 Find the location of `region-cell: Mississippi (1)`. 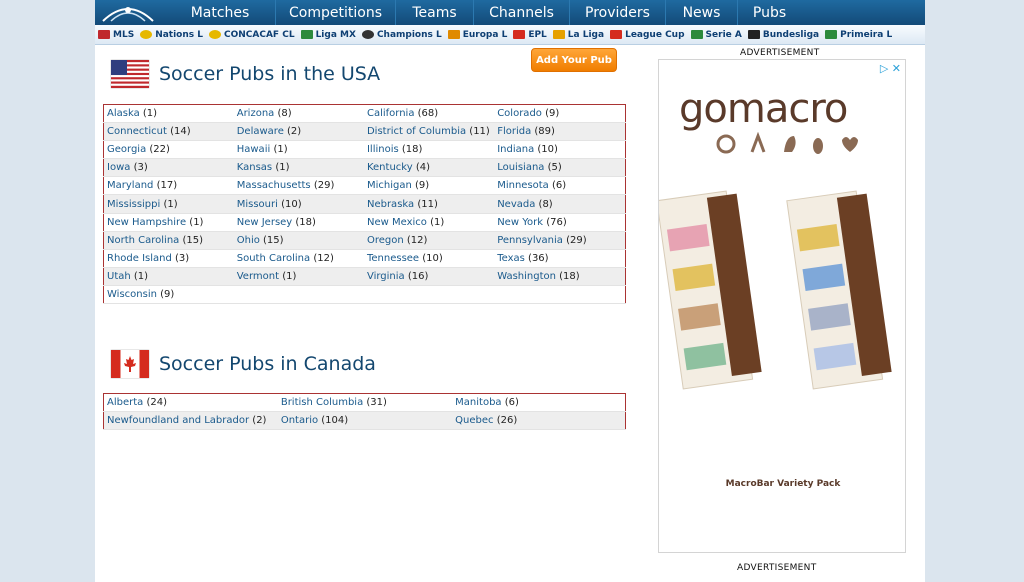

region-cell: Mississippi (1) is located at coordinates (168, 204).